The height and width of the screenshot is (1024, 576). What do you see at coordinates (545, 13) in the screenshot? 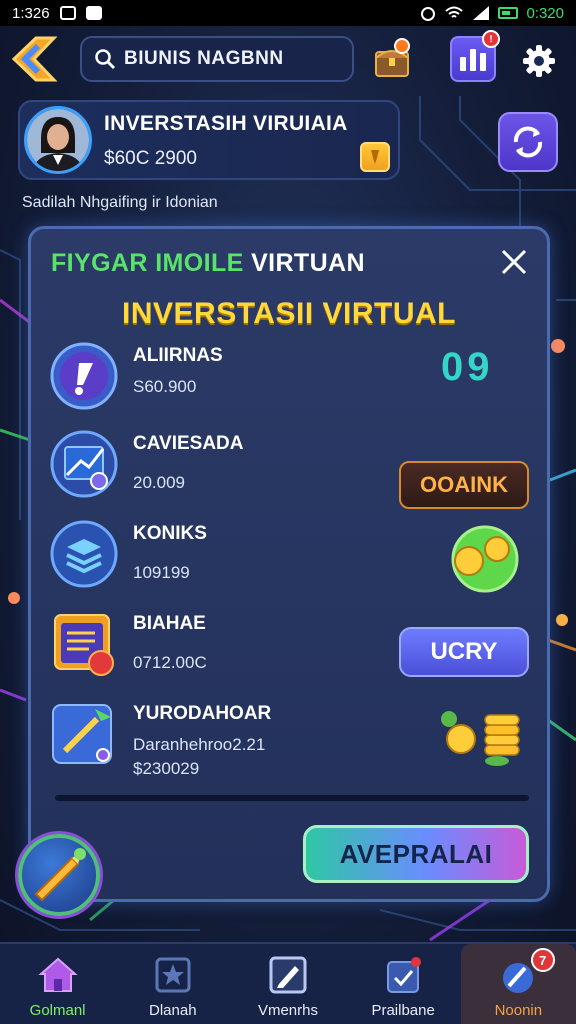
I see `status-clock-right: 0:320` at bounding box center [545, 13].